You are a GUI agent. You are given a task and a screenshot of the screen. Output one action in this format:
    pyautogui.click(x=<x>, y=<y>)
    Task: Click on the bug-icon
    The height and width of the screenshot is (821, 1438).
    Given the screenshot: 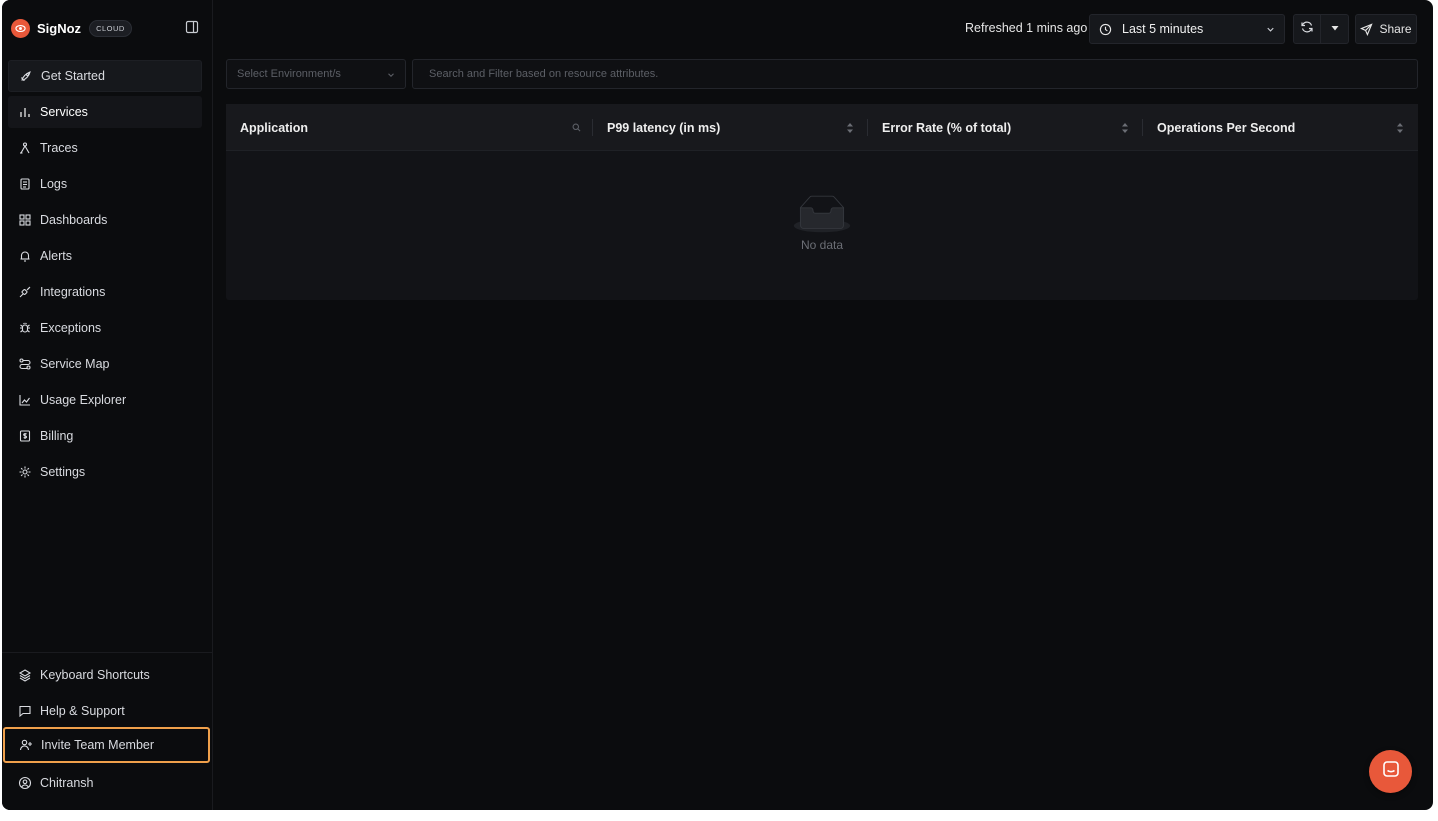 What is the action you would take?
    pyautogui.click(x=25, y=328)
    